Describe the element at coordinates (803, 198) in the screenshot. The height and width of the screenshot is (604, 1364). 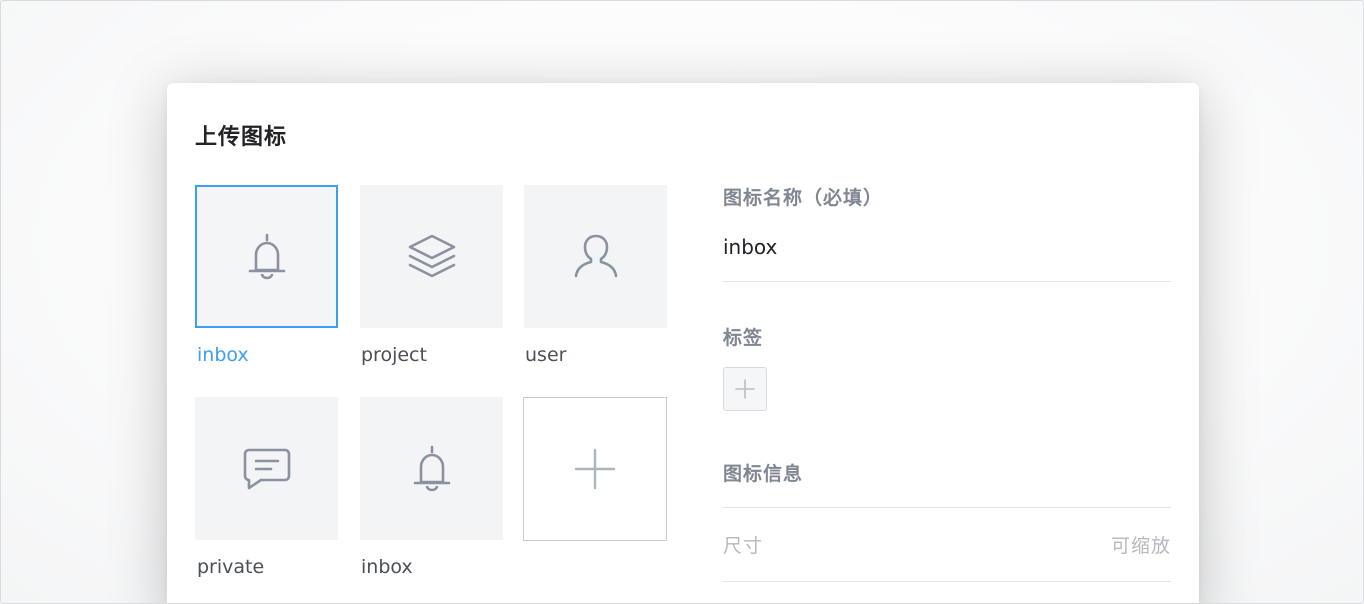
I see `icon-name-label: 图标名称（必填）` at that location.